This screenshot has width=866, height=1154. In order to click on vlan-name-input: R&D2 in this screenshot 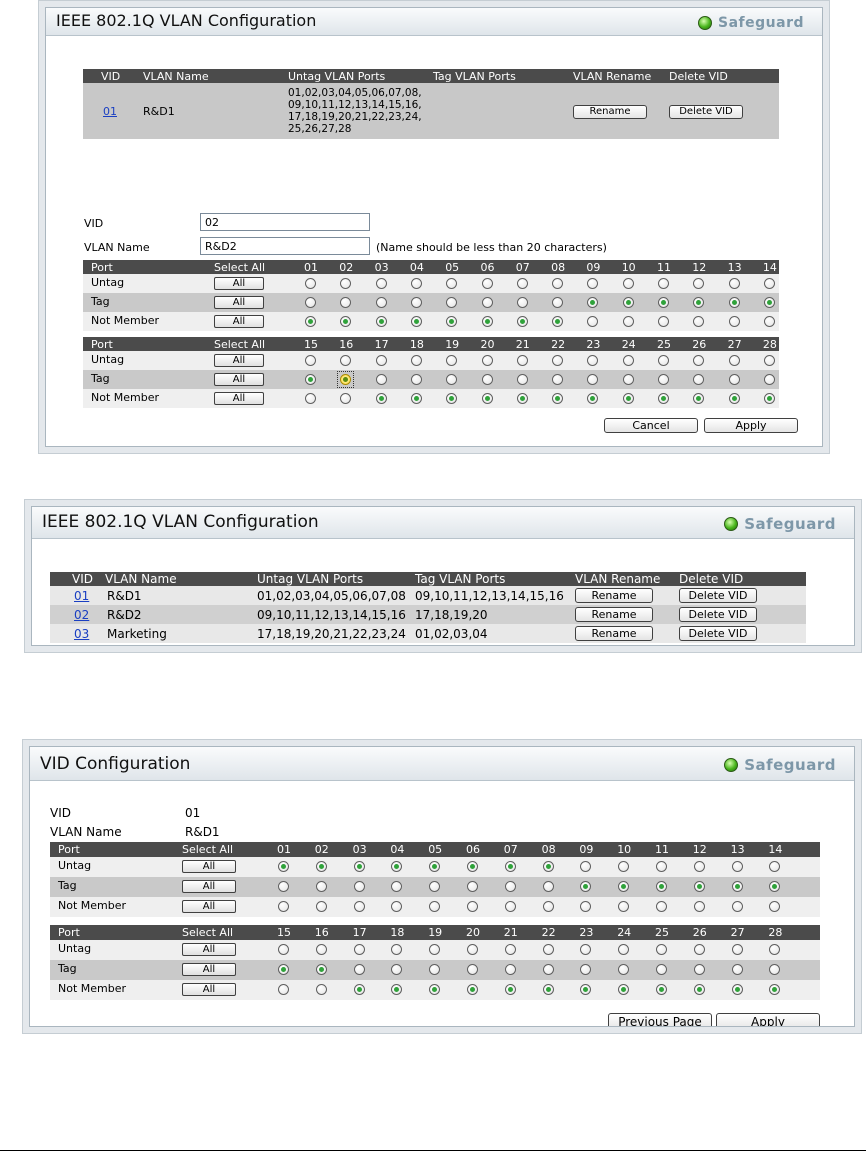, I will do `click(285, 246)`.